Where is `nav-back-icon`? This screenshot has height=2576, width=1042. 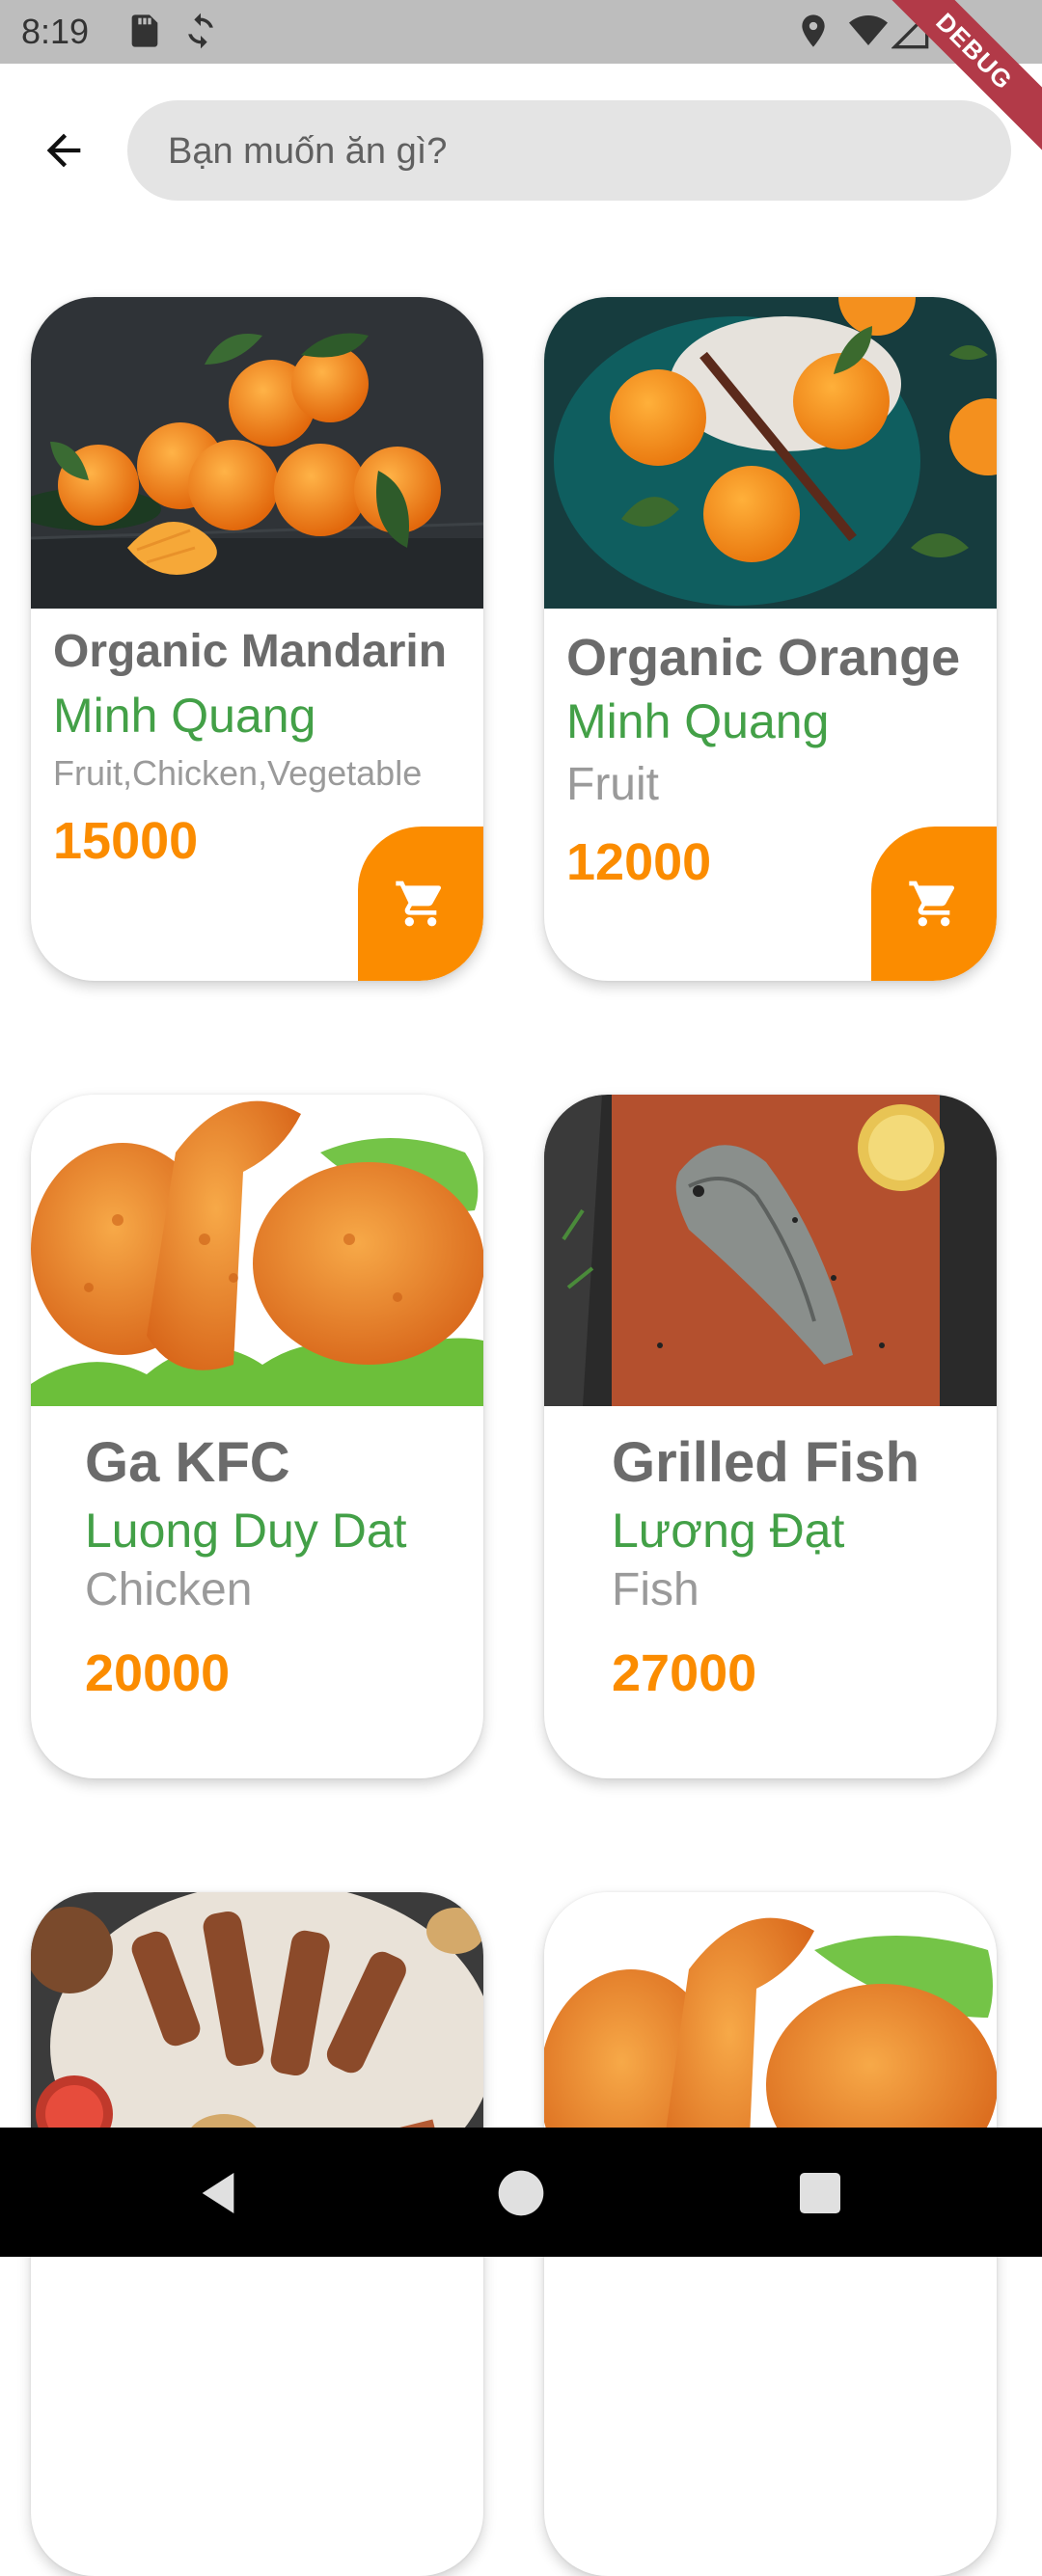
nav-back-icon is located at coordinates (218, 2193).